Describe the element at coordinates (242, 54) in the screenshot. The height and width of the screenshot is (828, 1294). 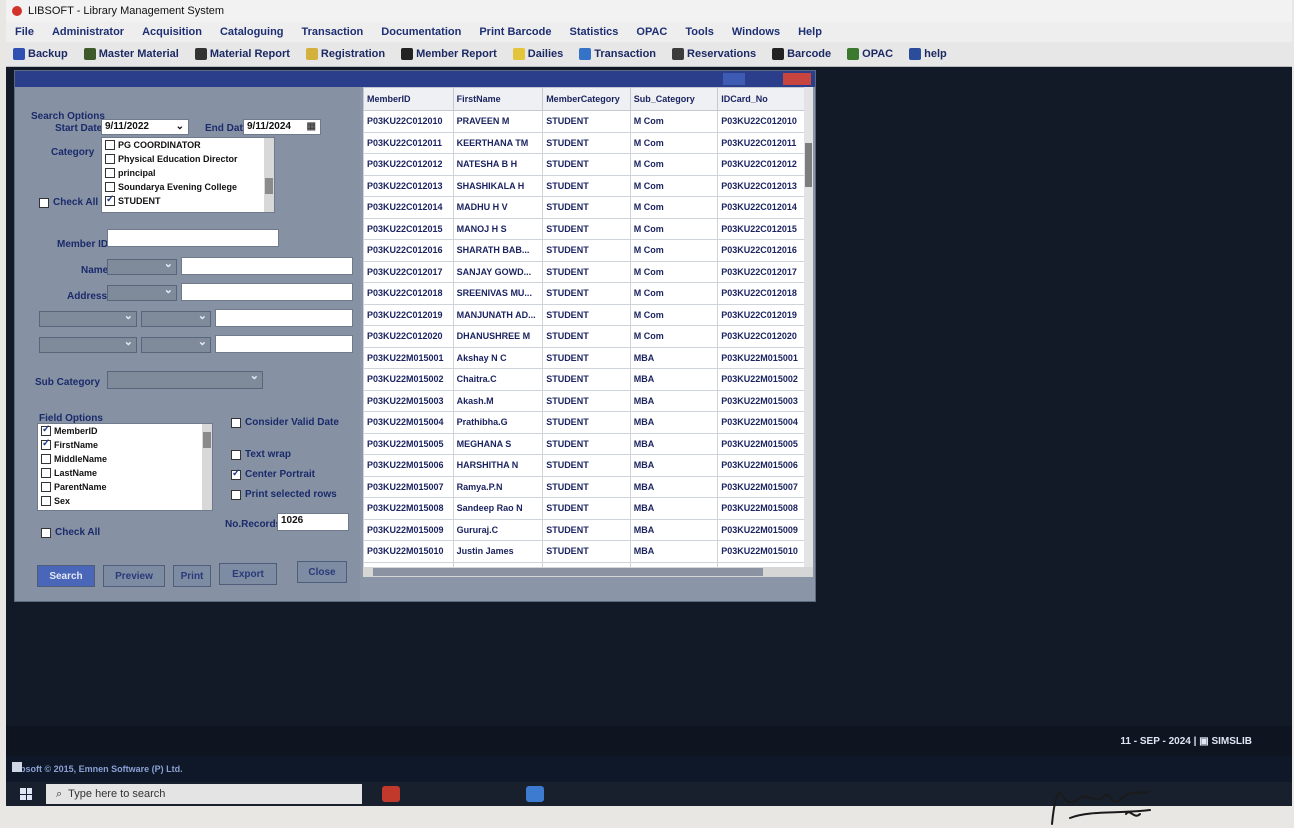
I see `toolbar-material-report-button: Material Report` at that location.